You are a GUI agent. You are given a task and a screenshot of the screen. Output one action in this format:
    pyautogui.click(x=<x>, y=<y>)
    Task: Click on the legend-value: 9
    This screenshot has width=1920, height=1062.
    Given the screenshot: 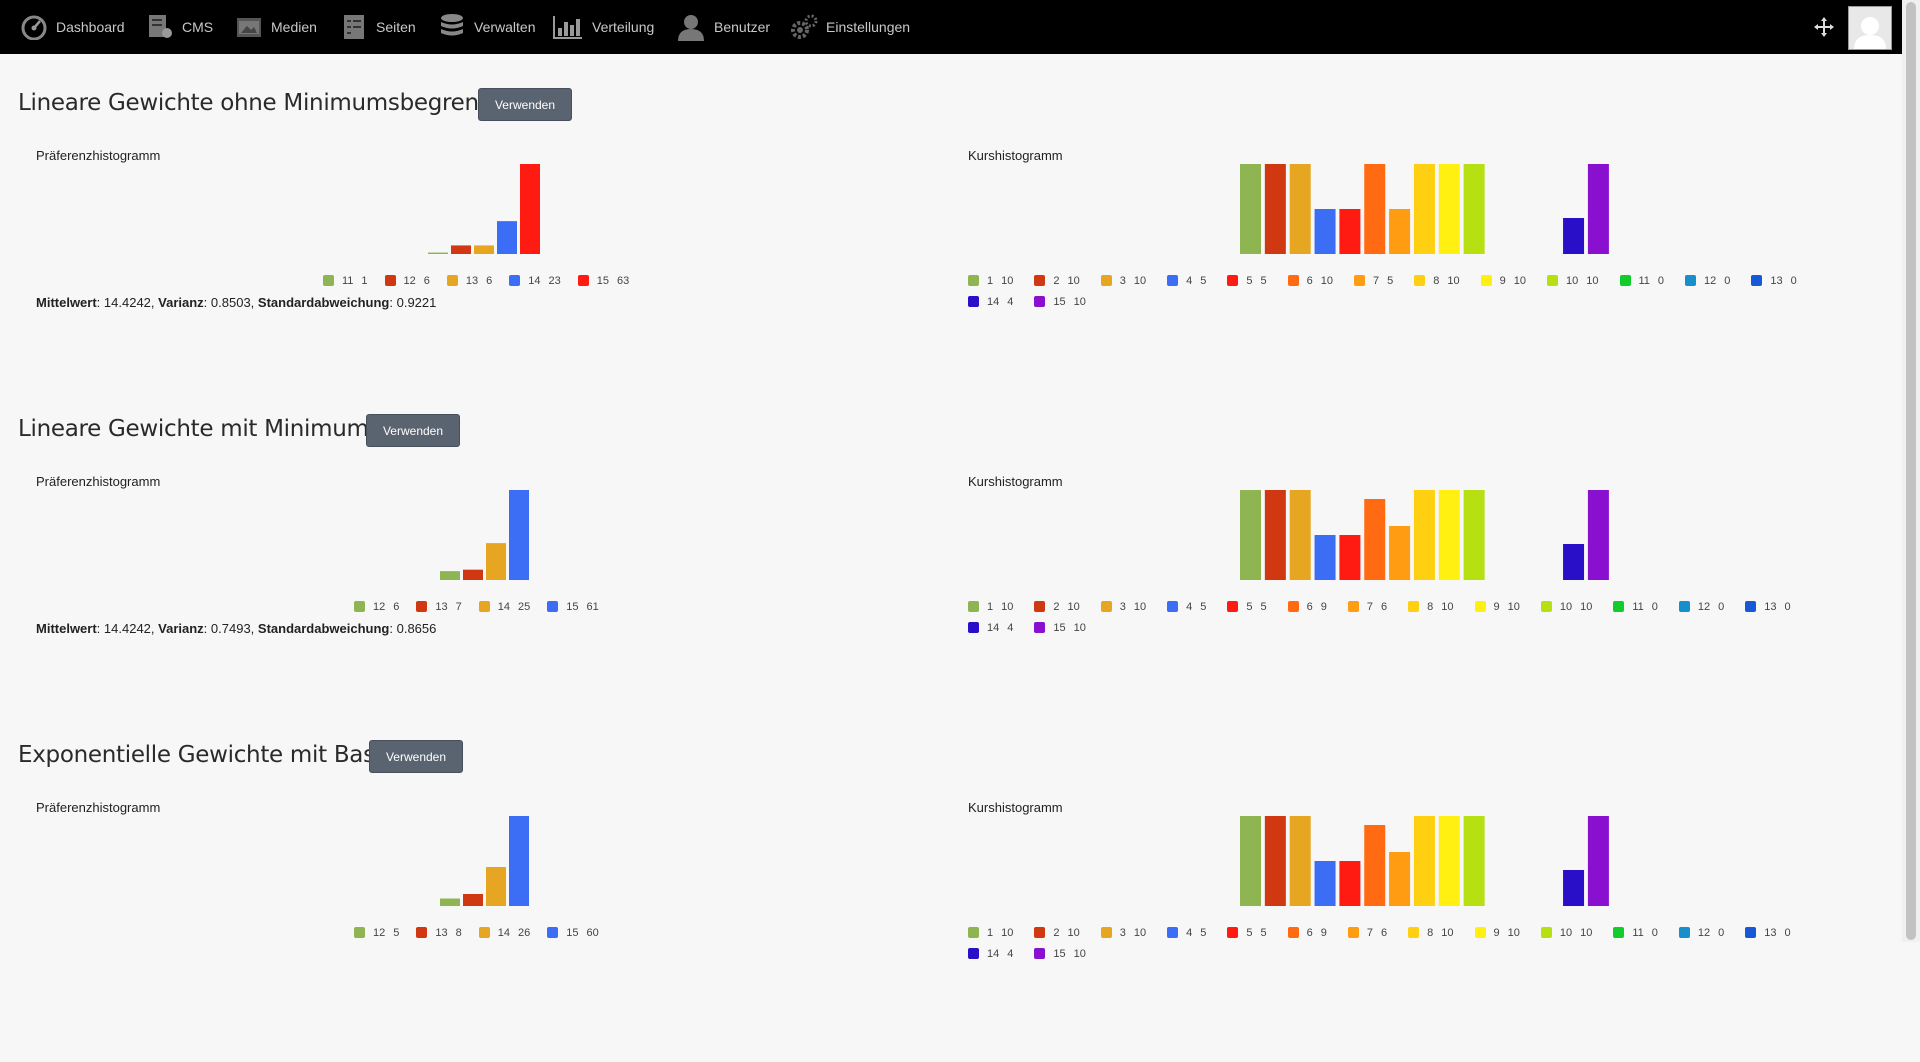 What is the action you would take?
    pyautogui.click(x=1323, y=932)
    